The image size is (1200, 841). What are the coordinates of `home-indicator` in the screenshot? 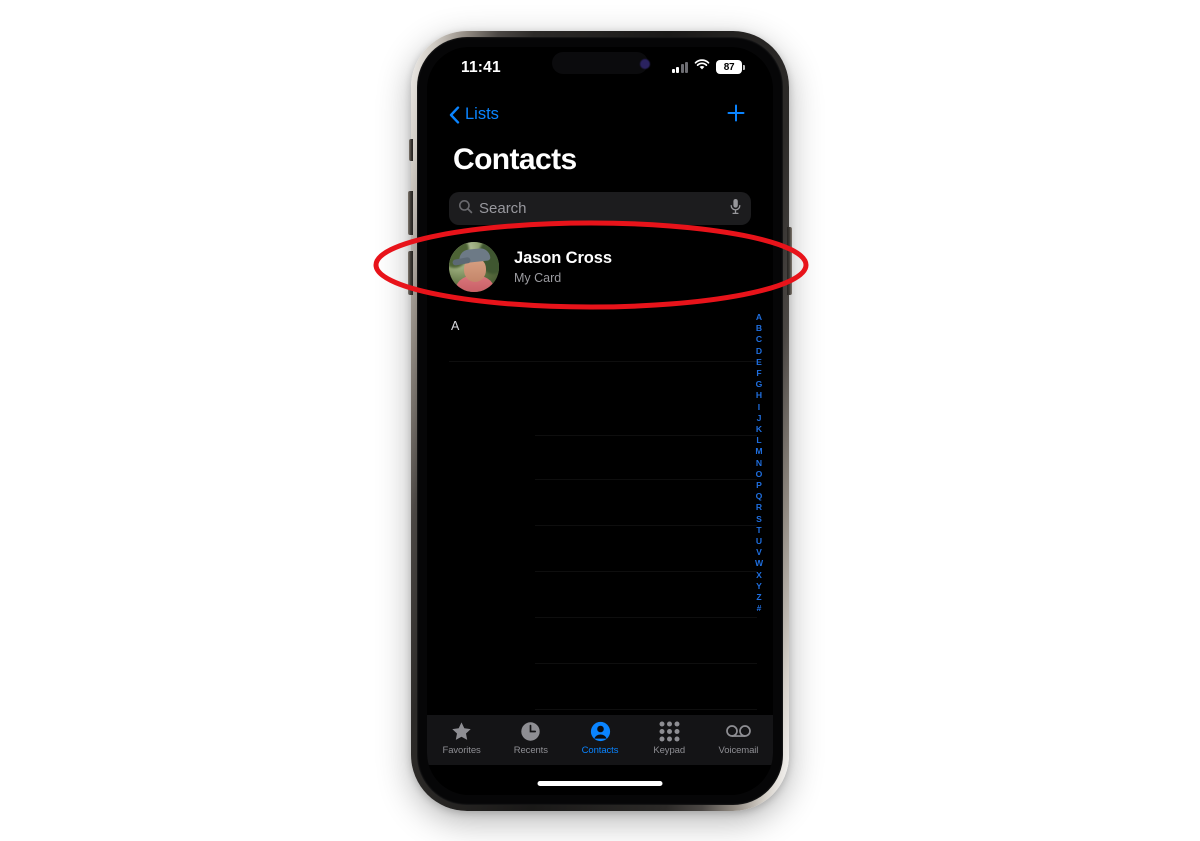 It's located at (600, 783).